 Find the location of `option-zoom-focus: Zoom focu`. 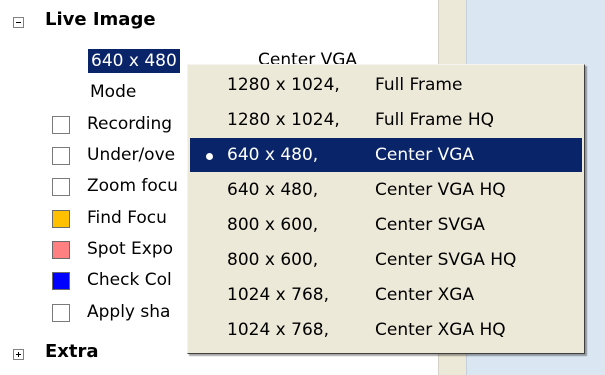

option-zoom-focus: Zoom focu is located at coordinates (122, 187).